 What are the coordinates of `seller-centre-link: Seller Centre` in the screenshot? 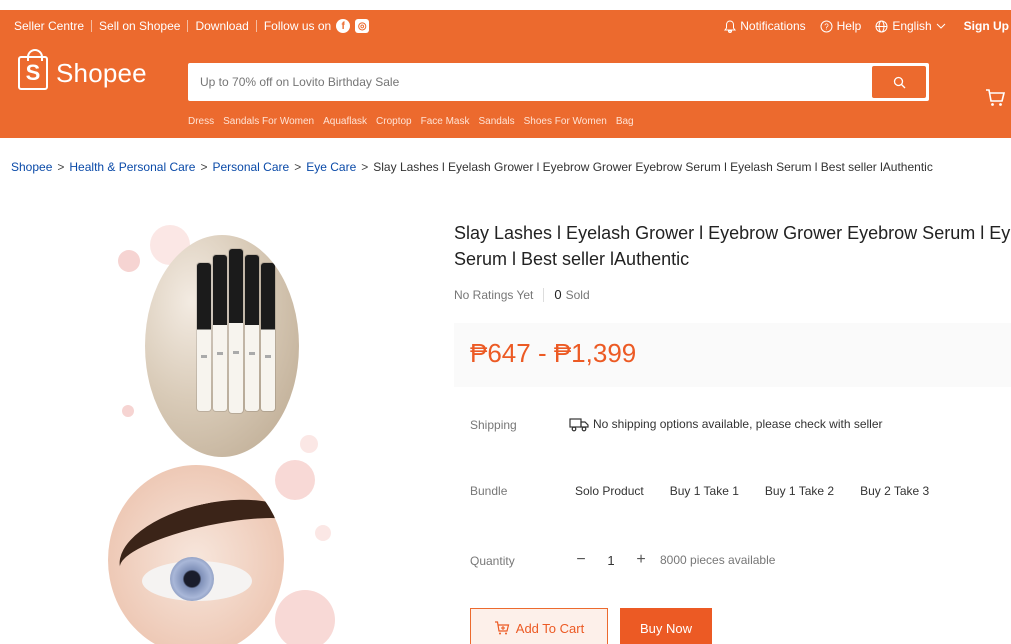 It's located at (49, 26).